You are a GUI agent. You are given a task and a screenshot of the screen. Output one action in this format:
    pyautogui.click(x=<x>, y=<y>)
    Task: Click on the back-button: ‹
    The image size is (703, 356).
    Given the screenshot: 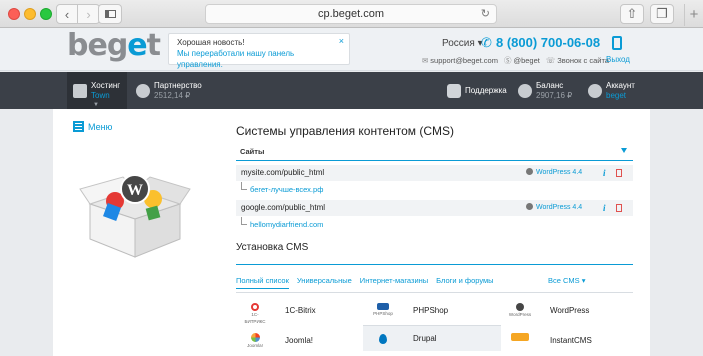 What is the action you would take?
    pyautogui.click(x=67, y=14)
    